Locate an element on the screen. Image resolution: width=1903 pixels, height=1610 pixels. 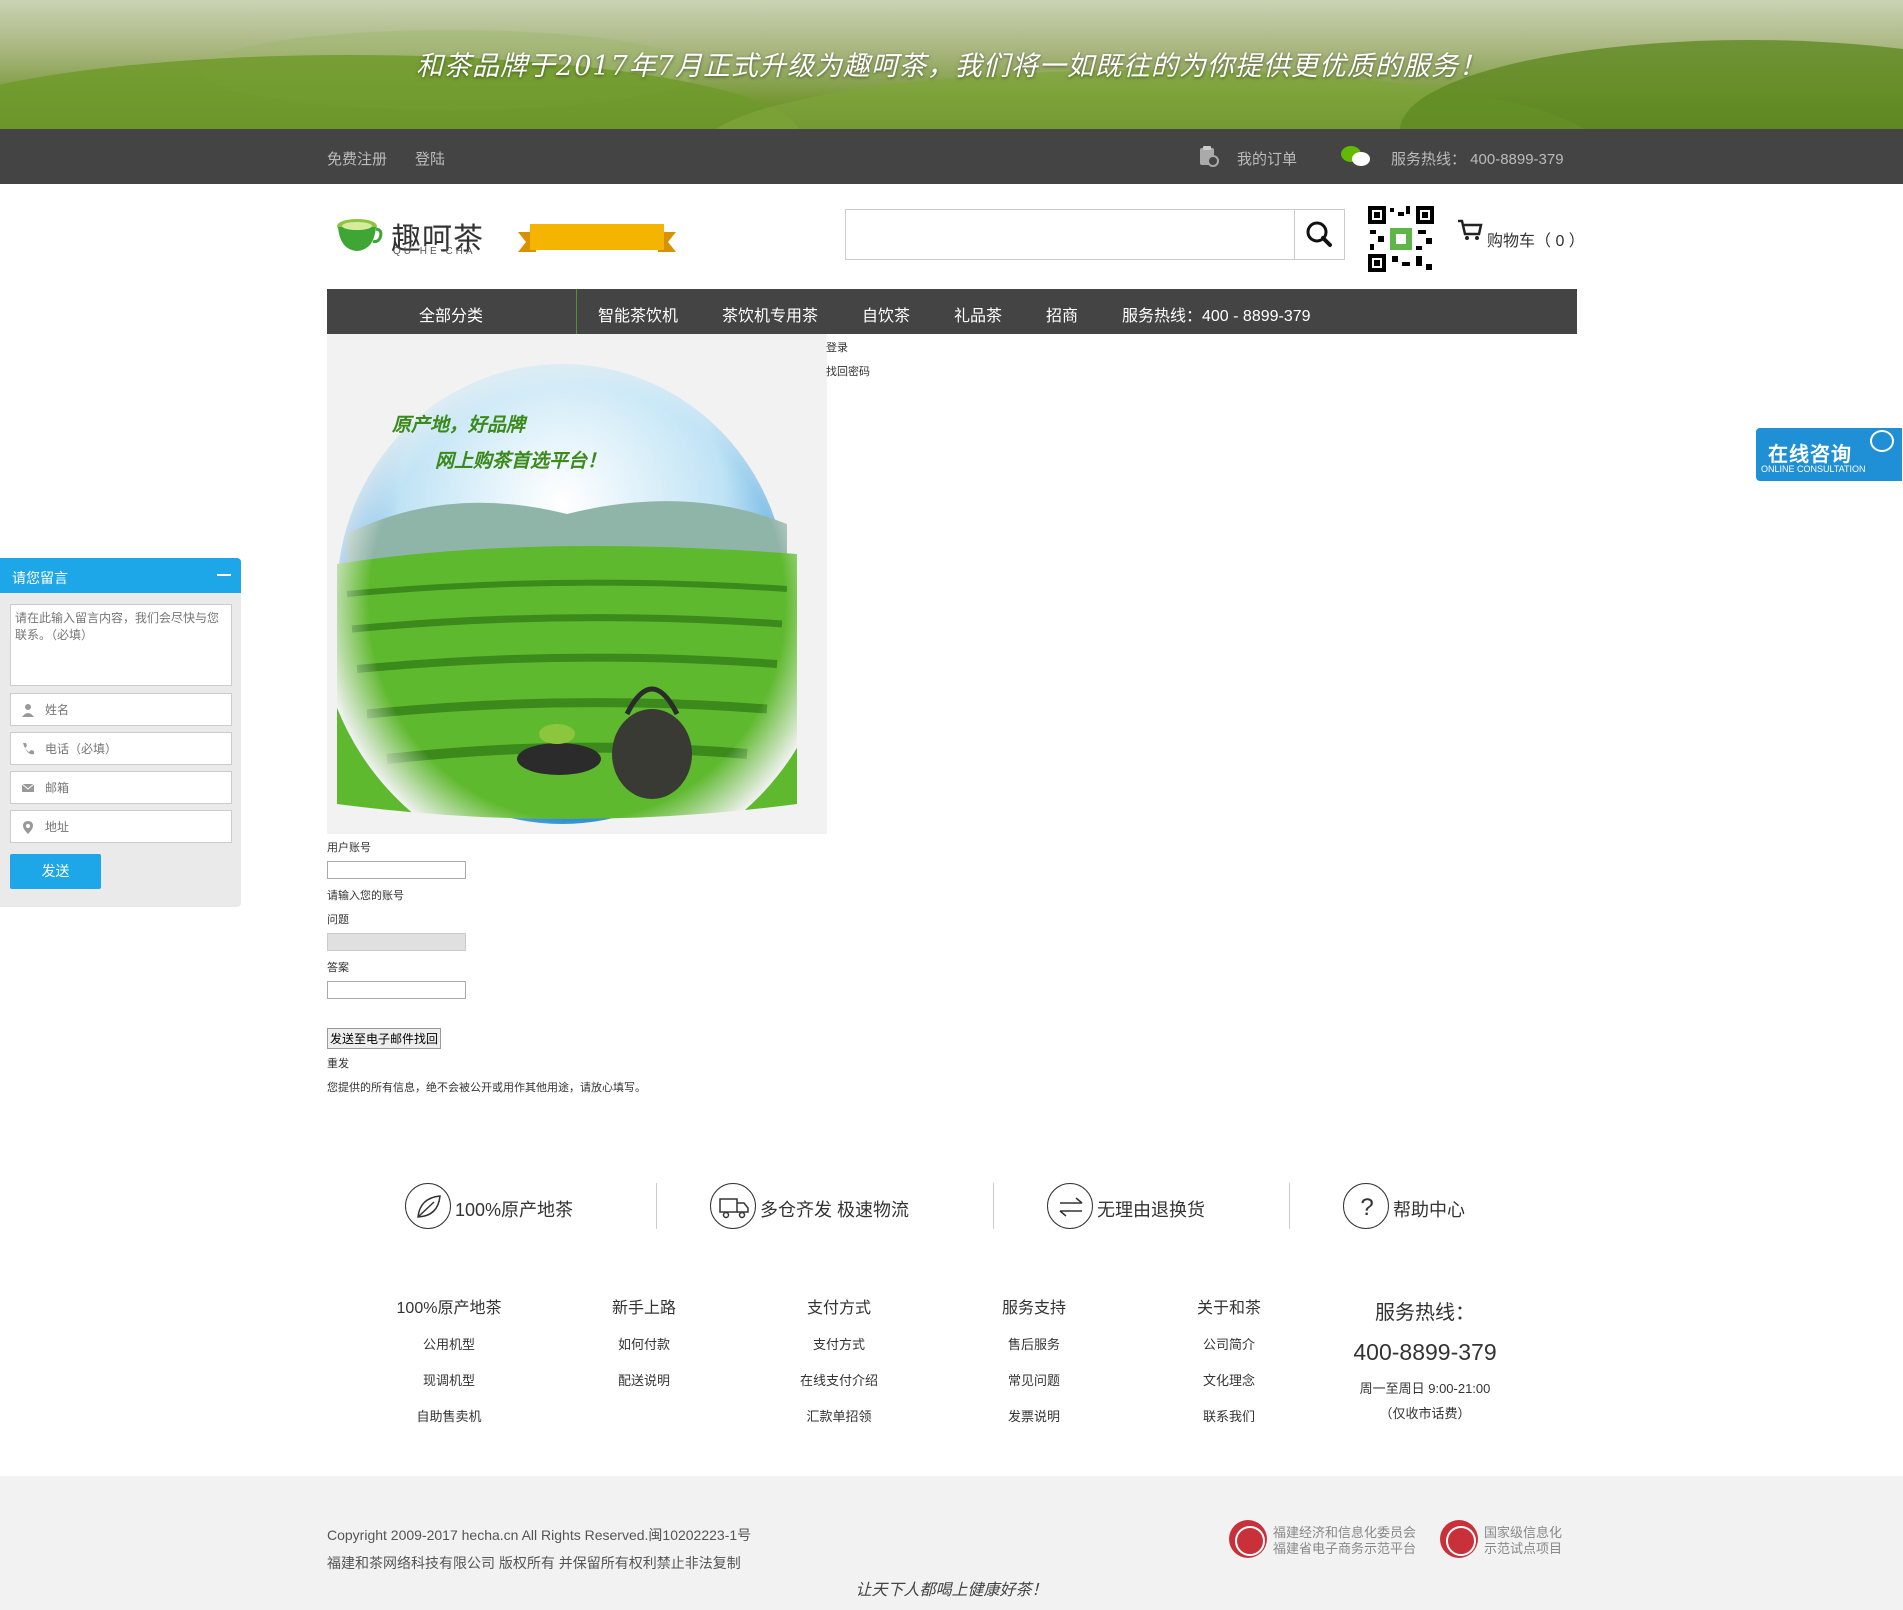
banner-slogan: 和茶品牌于2017年7月正式升级为趣呵茶，我们将一如既往的为你提供更优质的服务！ is located at coordinates (951, 66).